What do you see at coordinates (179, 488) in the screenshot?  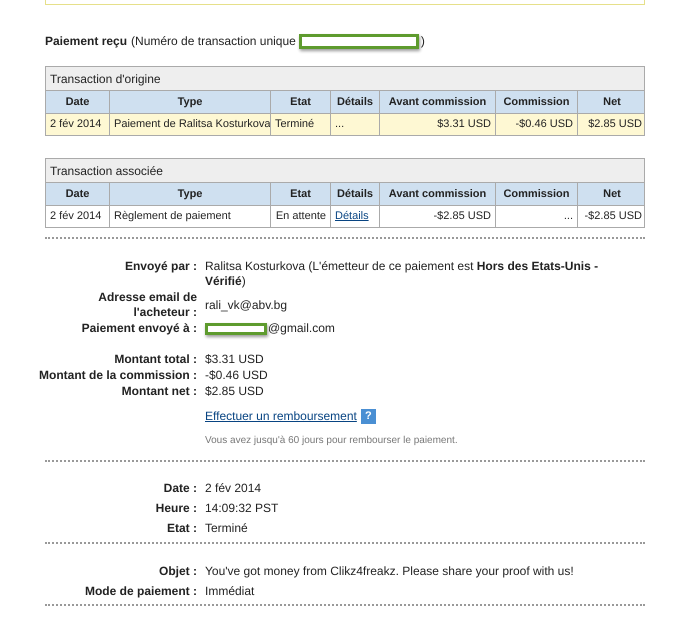 I see `field-label: Date :` at bounding box center [179, 488].